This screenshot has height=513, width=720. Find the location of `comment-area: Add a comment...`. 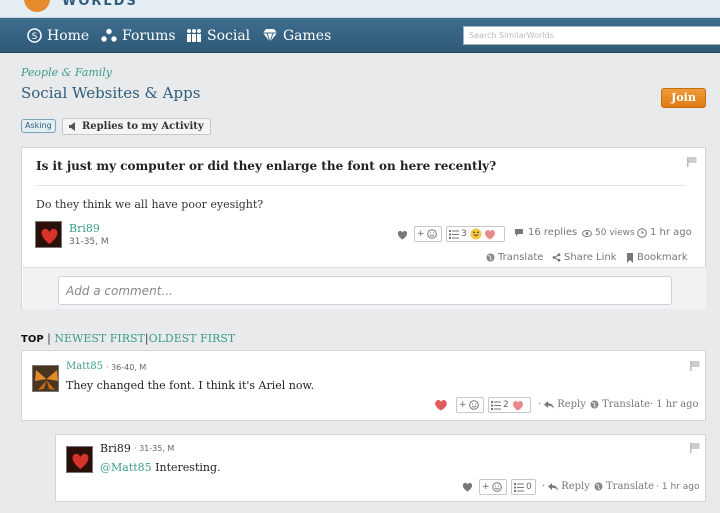

comment-area: Add a comment... is located at coordinates (364, 288).